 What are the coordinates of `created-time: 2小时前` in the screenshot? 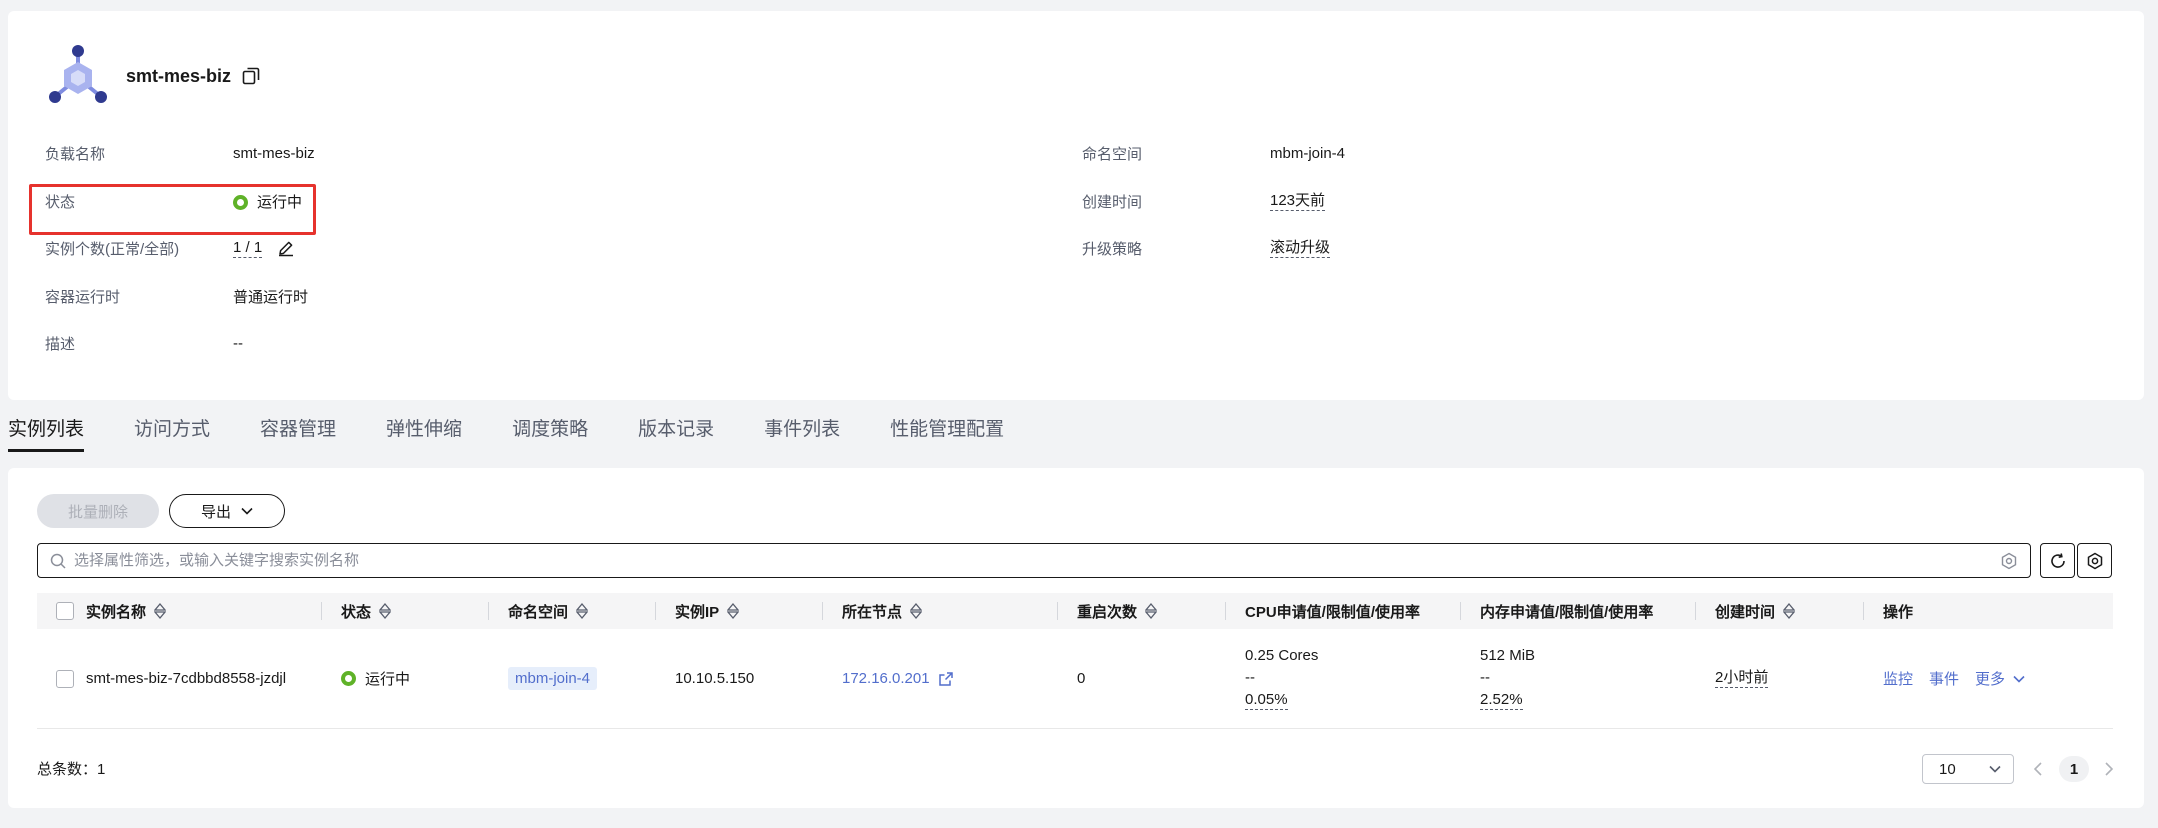 It's located at (1742, 678).